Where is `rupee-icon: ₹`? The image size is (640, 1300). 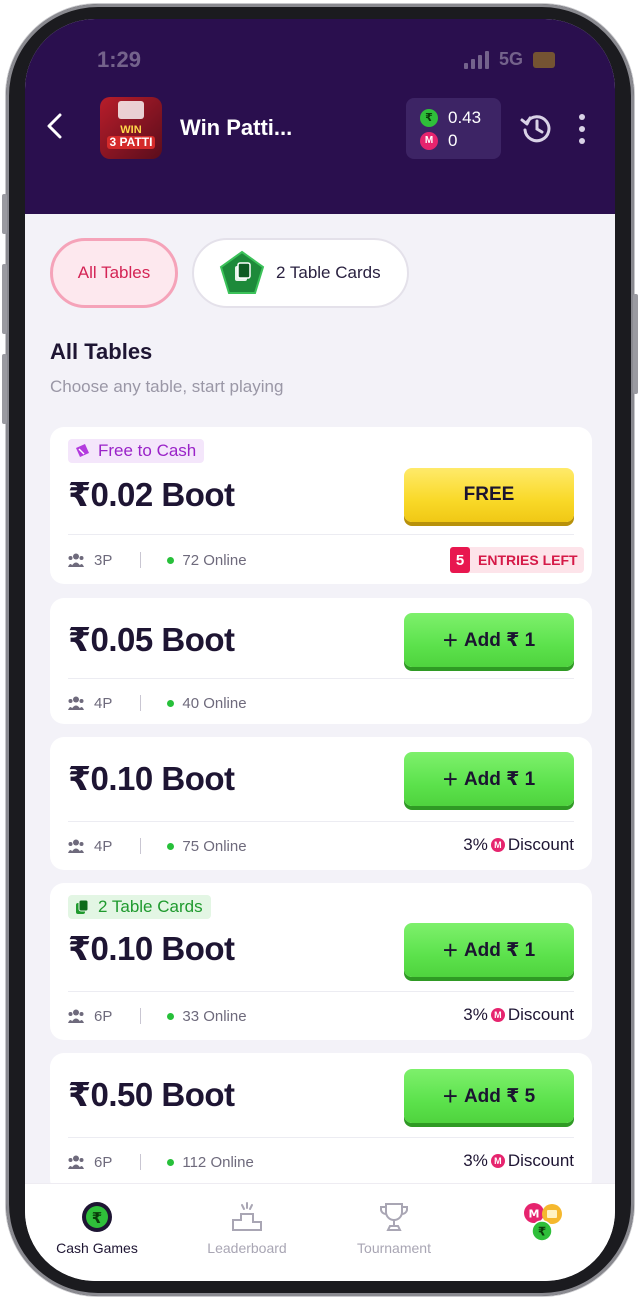
rupee-icon: ₹ is located at coordinates (97, 1217).